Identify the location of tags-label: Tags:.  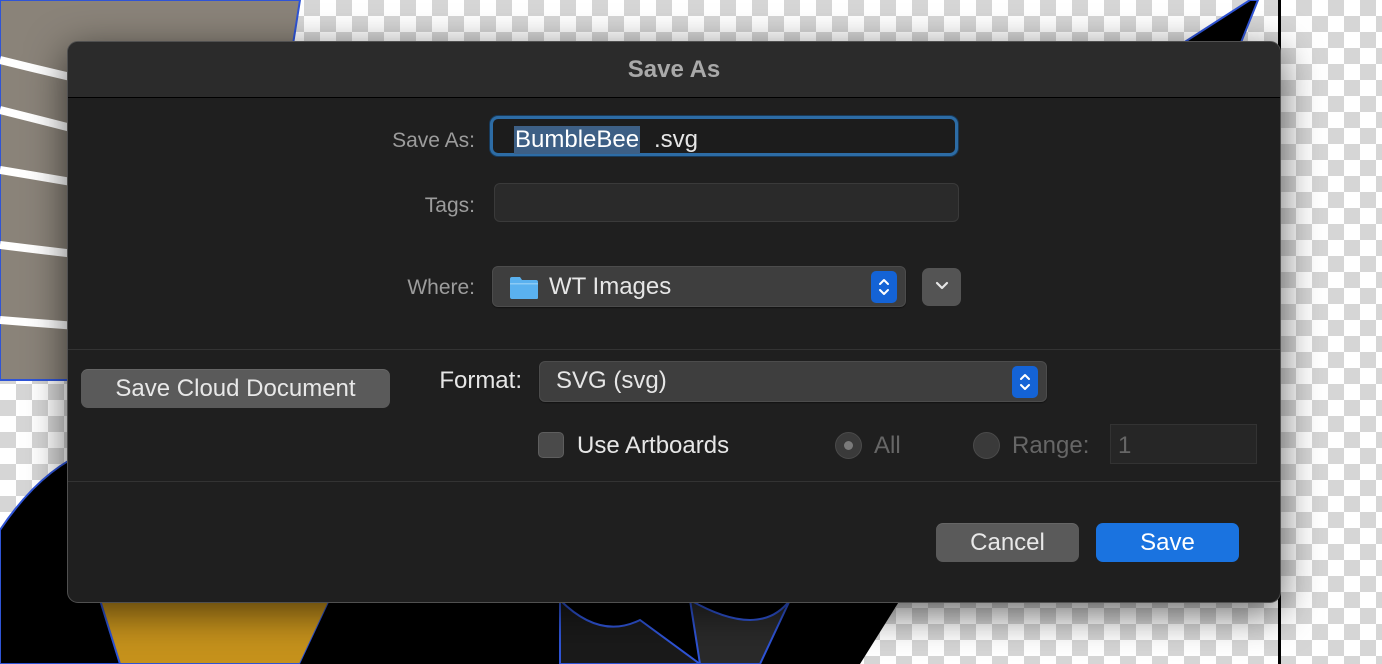
(449, 205).